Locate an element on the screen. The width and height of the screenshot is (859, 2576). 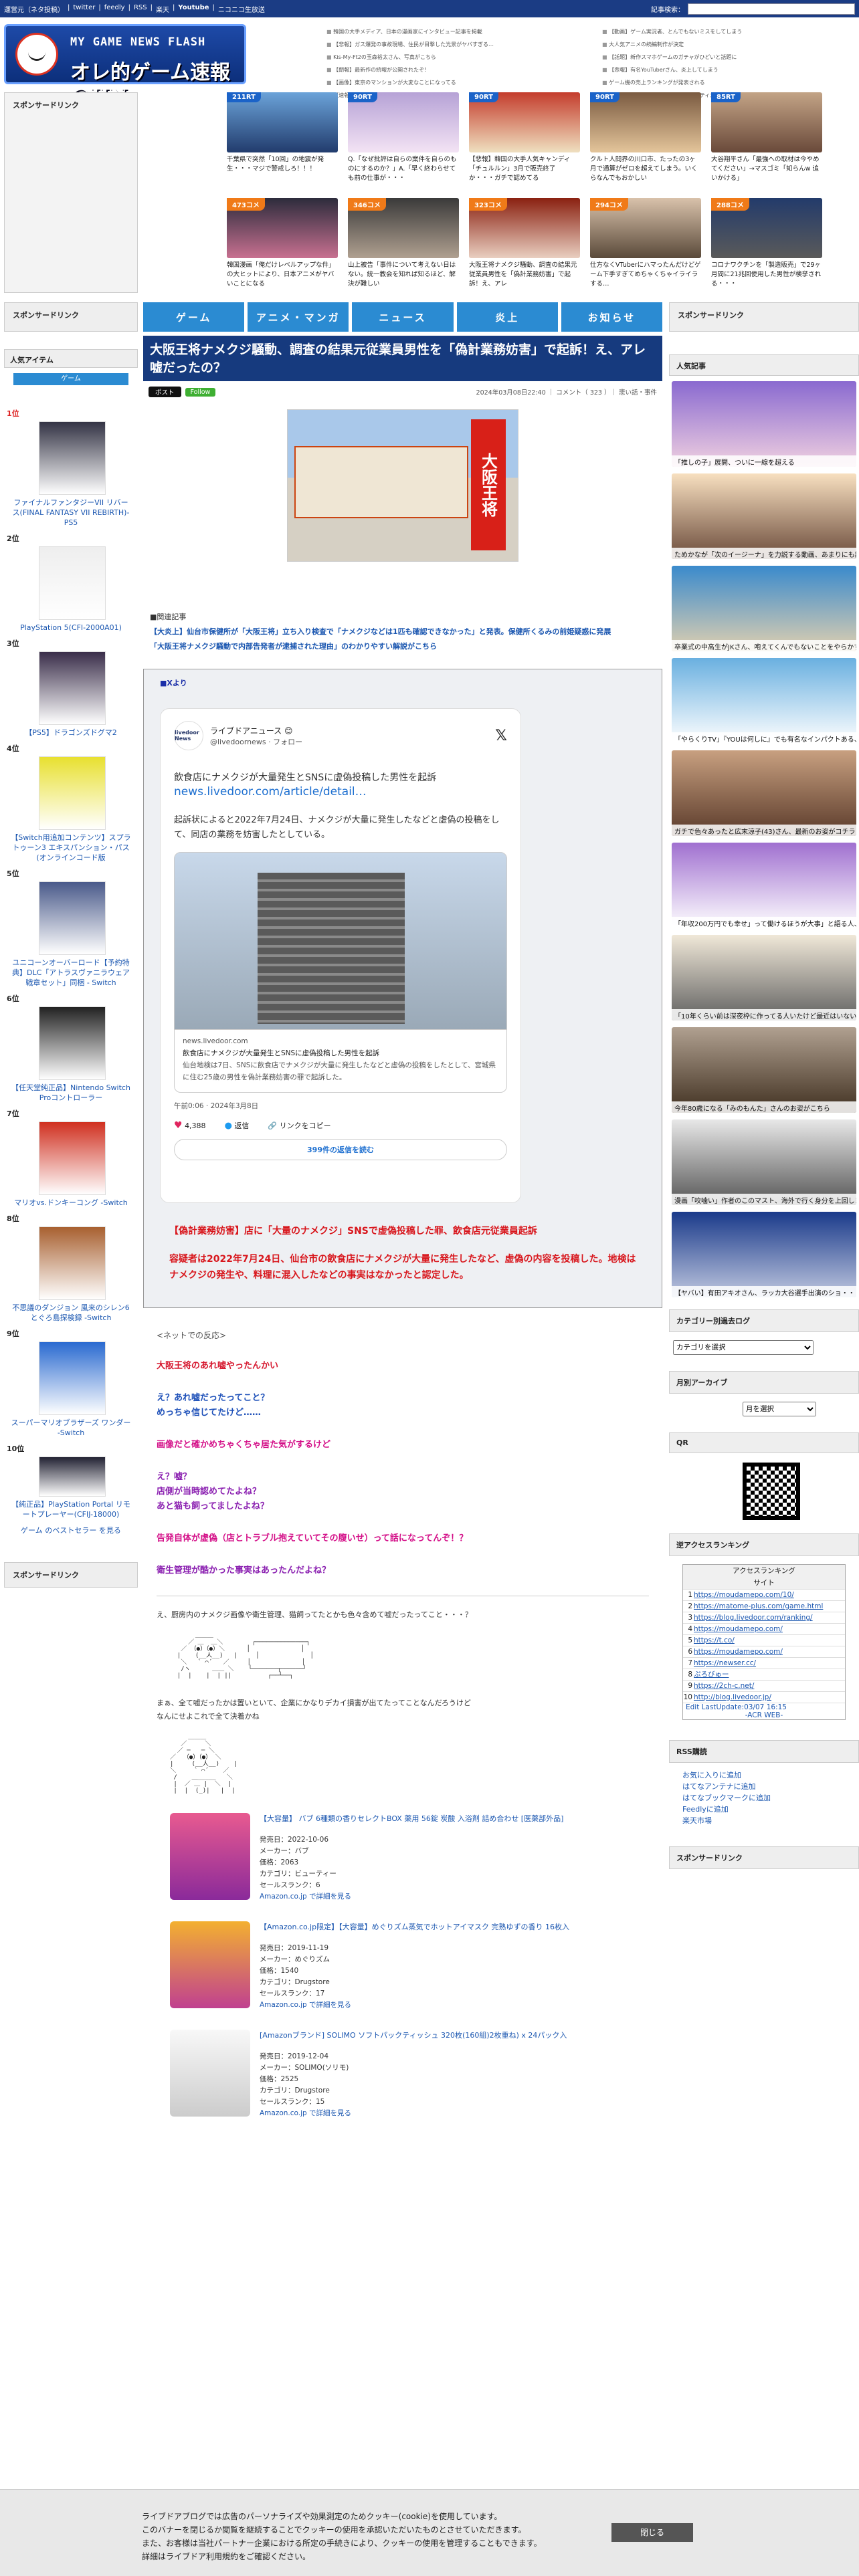
consent-close-button: 閉じる is located at coordinates (652, 2532).